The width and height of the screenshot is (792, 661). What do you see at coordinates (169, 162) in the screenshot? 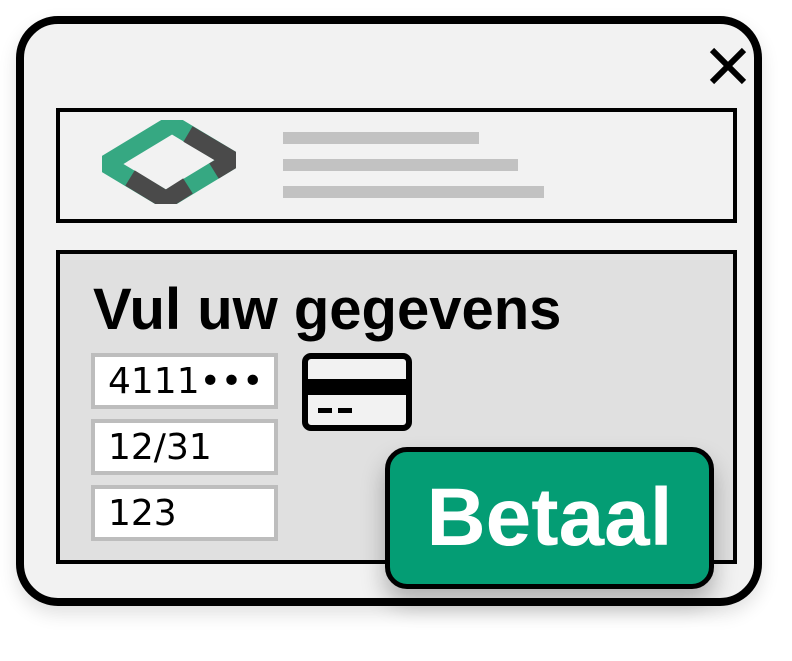
I see `logo-icon` at bounding box center [169, 162].